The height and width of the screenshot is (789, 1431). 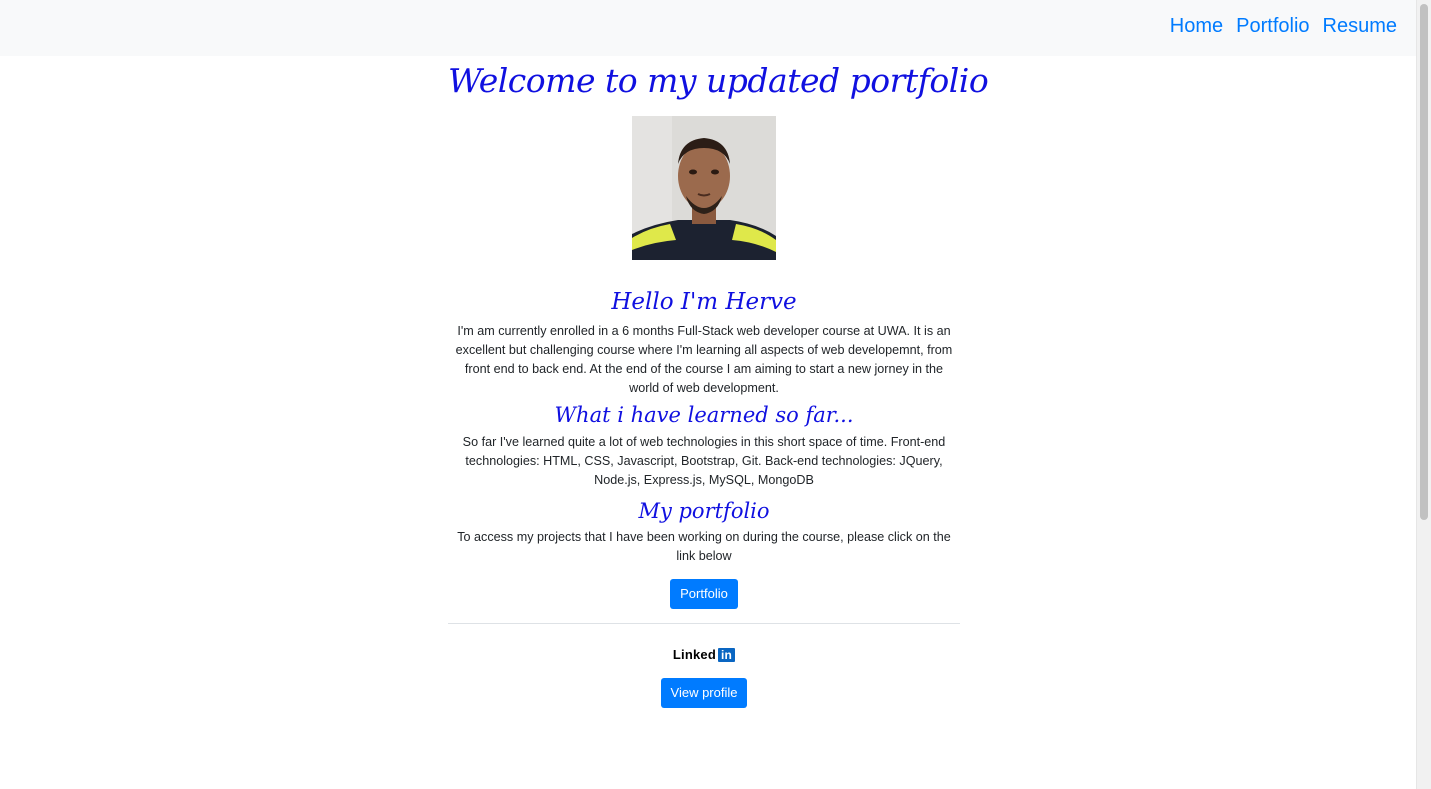 I want to click on linkedin-logo-text: Linked, so click(x=694, y=654).